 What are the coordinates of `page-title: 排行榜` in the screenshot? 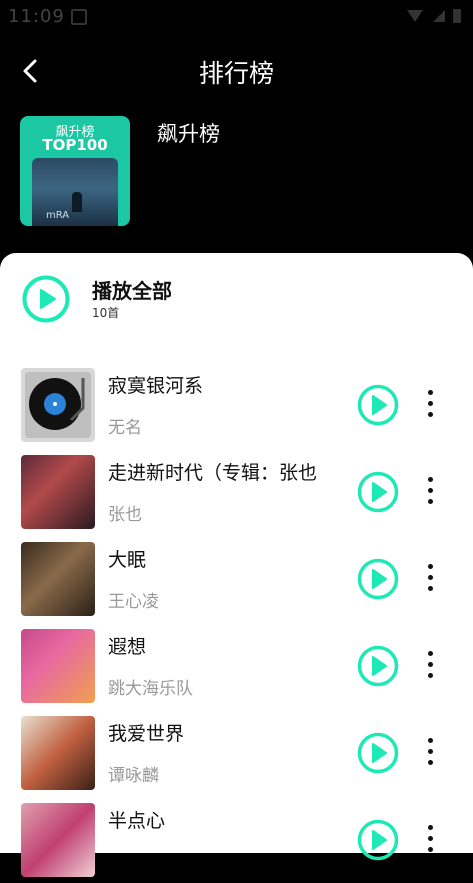 It's located at (236, 73).